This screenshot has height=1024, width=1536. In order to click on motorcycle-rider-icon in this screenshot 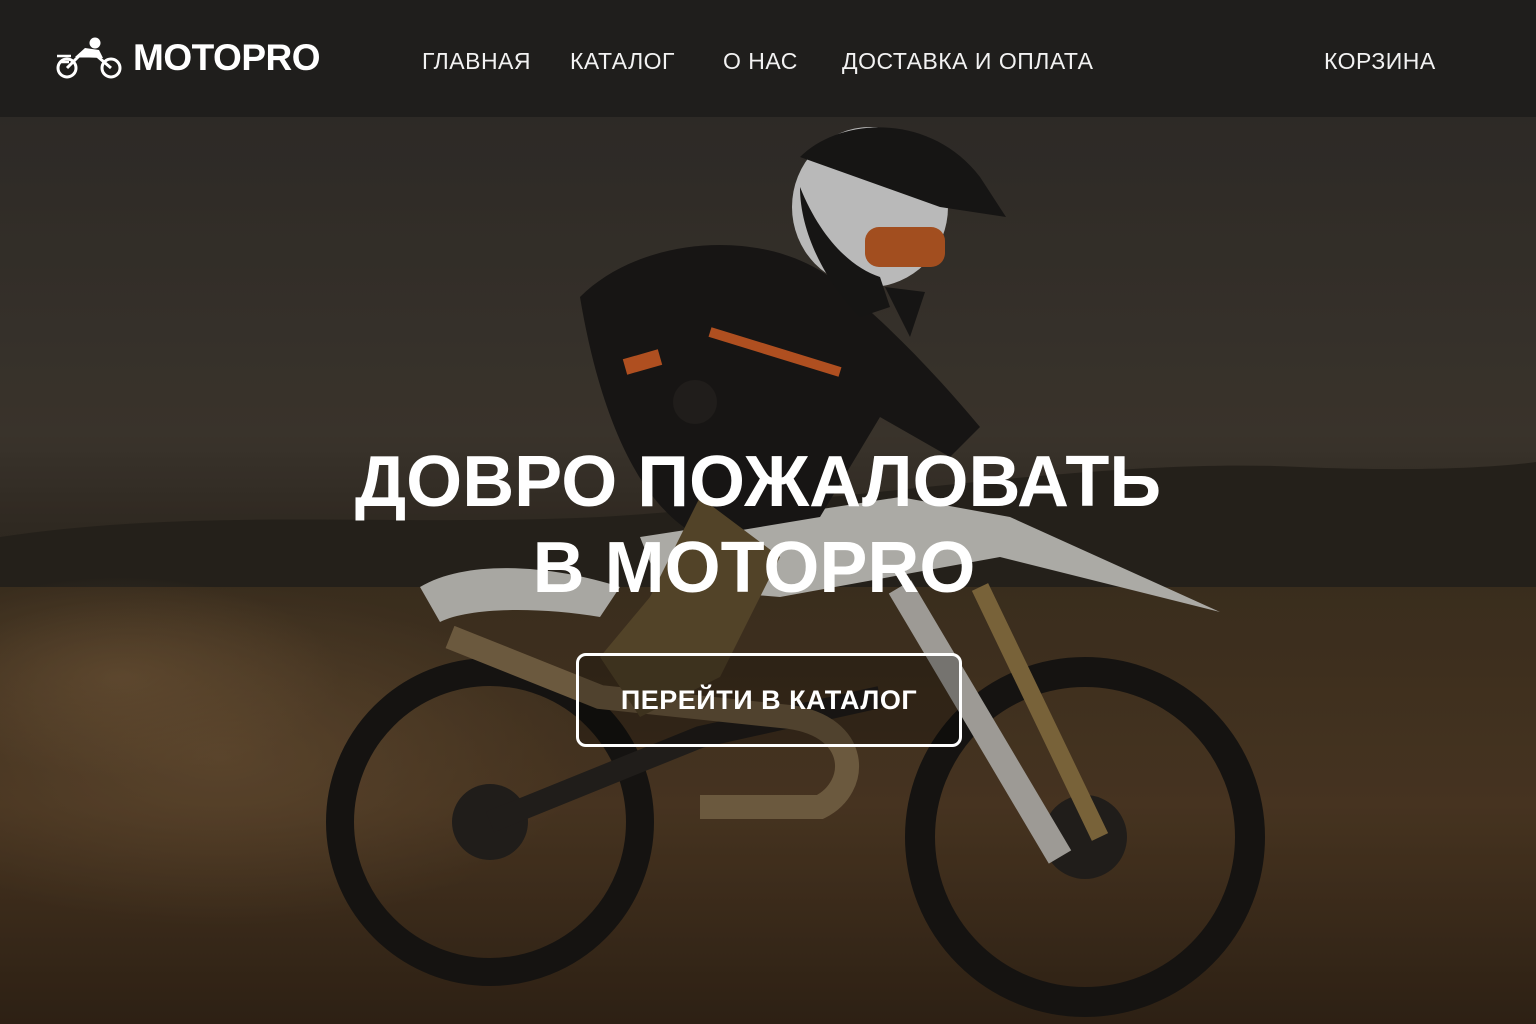, I will do `click(89, 58)`.